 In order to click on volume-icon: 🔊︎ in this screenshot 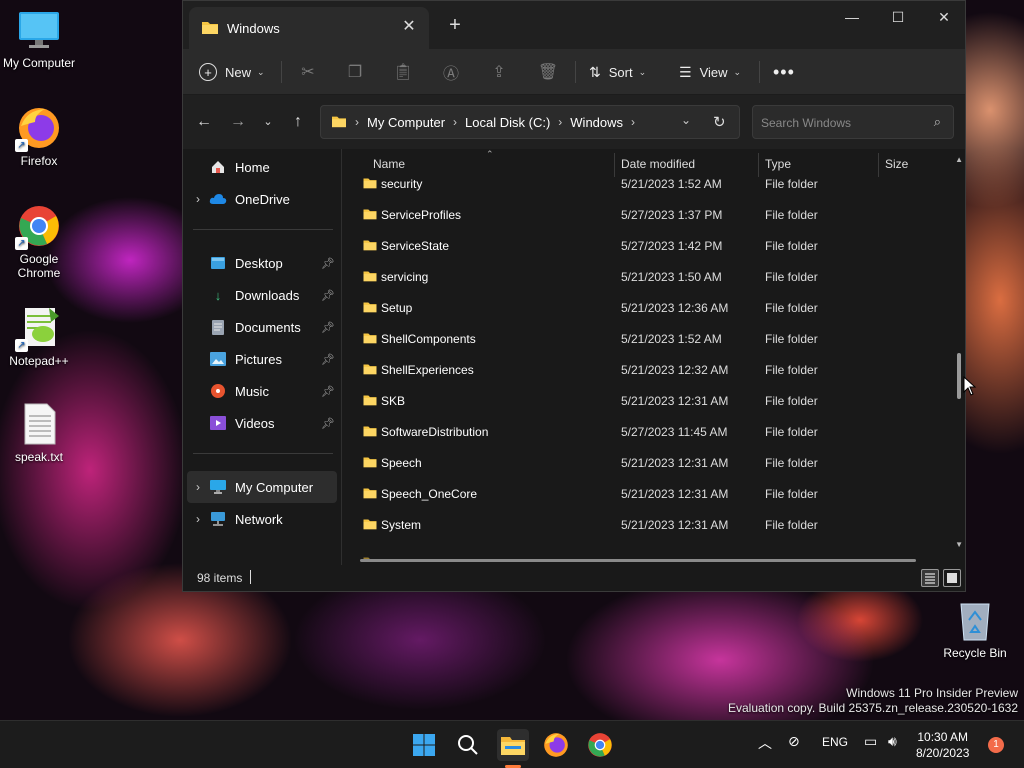, I will do `click(892, 741)`.